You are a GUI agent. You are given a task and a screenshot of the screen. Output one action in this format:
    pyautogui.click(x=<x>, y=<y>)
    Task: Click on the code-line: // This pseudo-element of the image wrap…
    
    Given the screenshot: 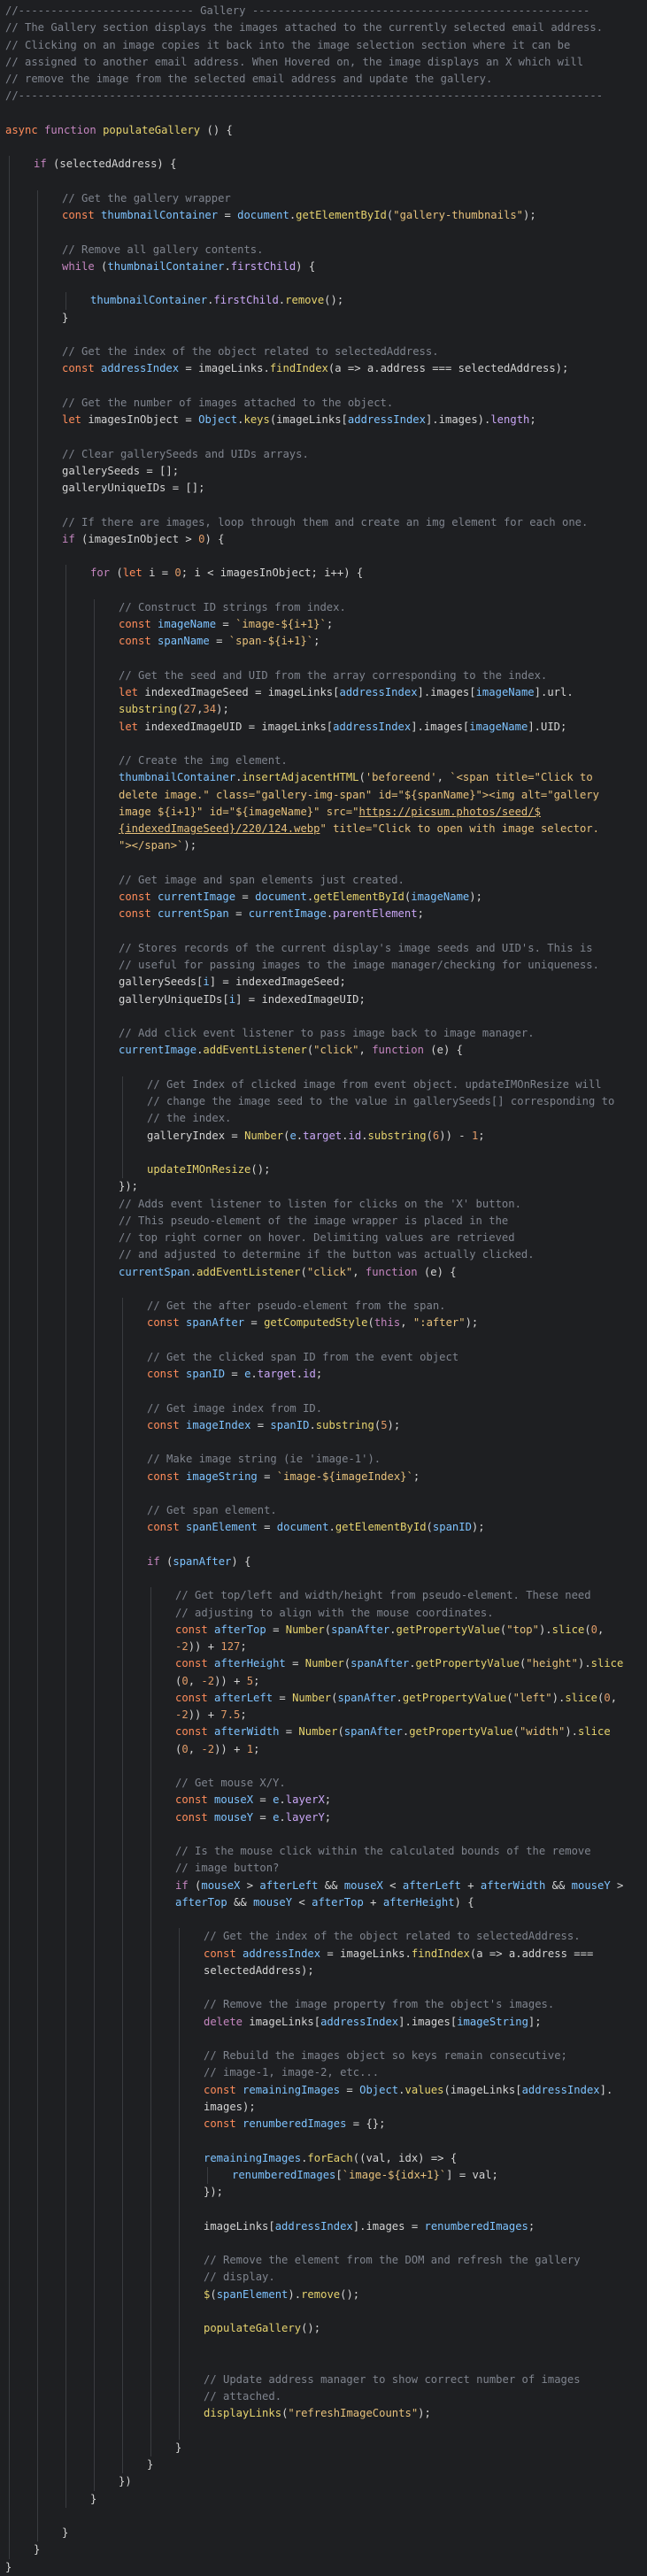 What is the action you would take?
    pyautogui.click(x=323, y=1221)
    